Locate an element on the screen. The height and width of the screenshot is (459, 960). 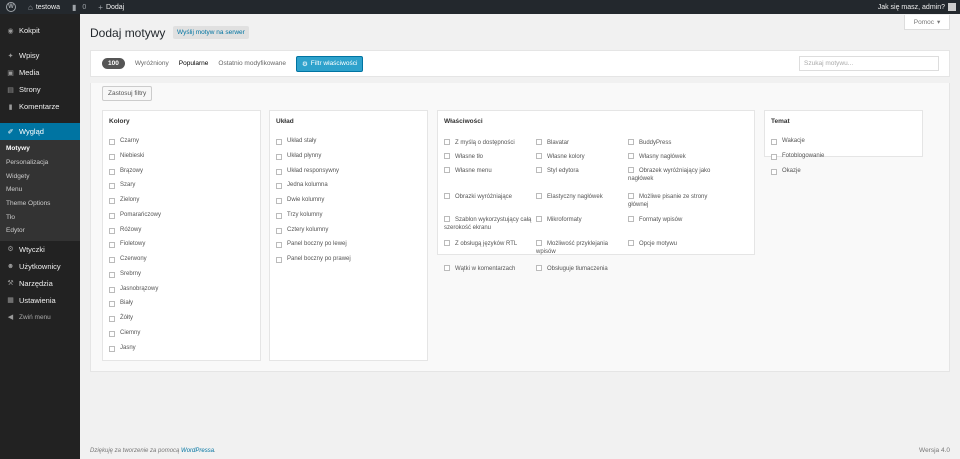
color-option: Pomarańczowy is located at coordinates (135, 219).